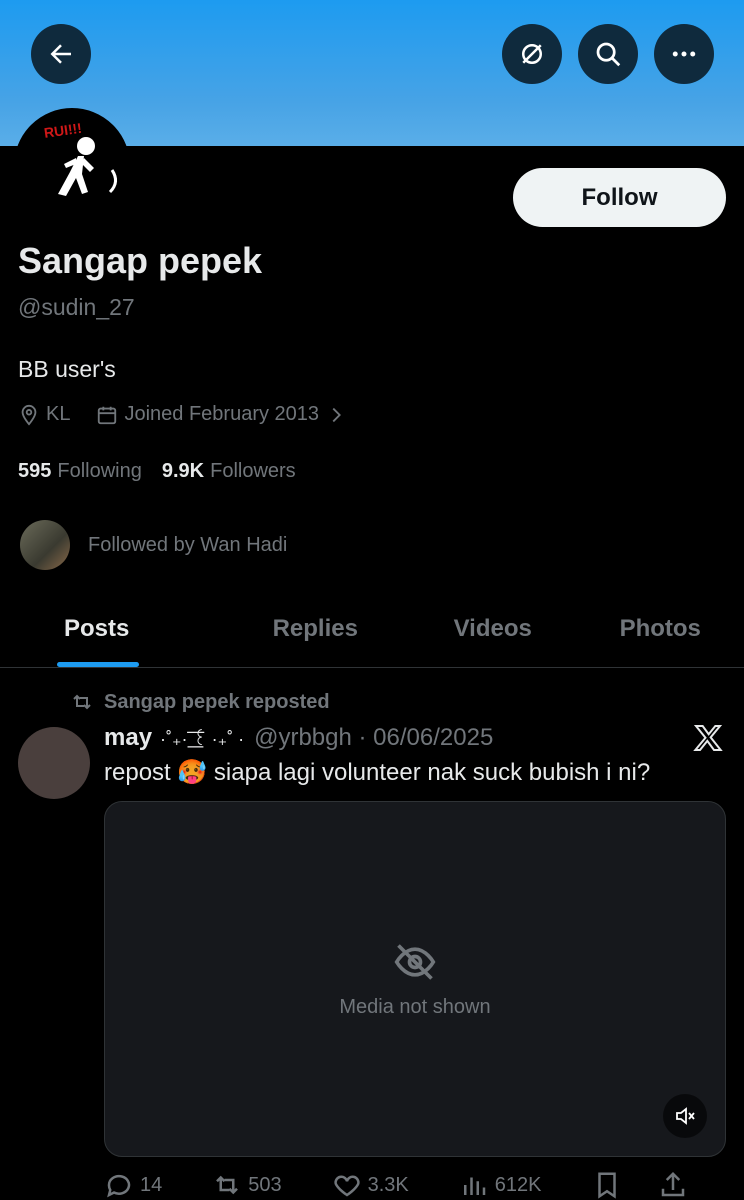 The width and height of the screenshot is (744, 1200). I want to click on svg-text: RUI!!!, so click(63, 130).